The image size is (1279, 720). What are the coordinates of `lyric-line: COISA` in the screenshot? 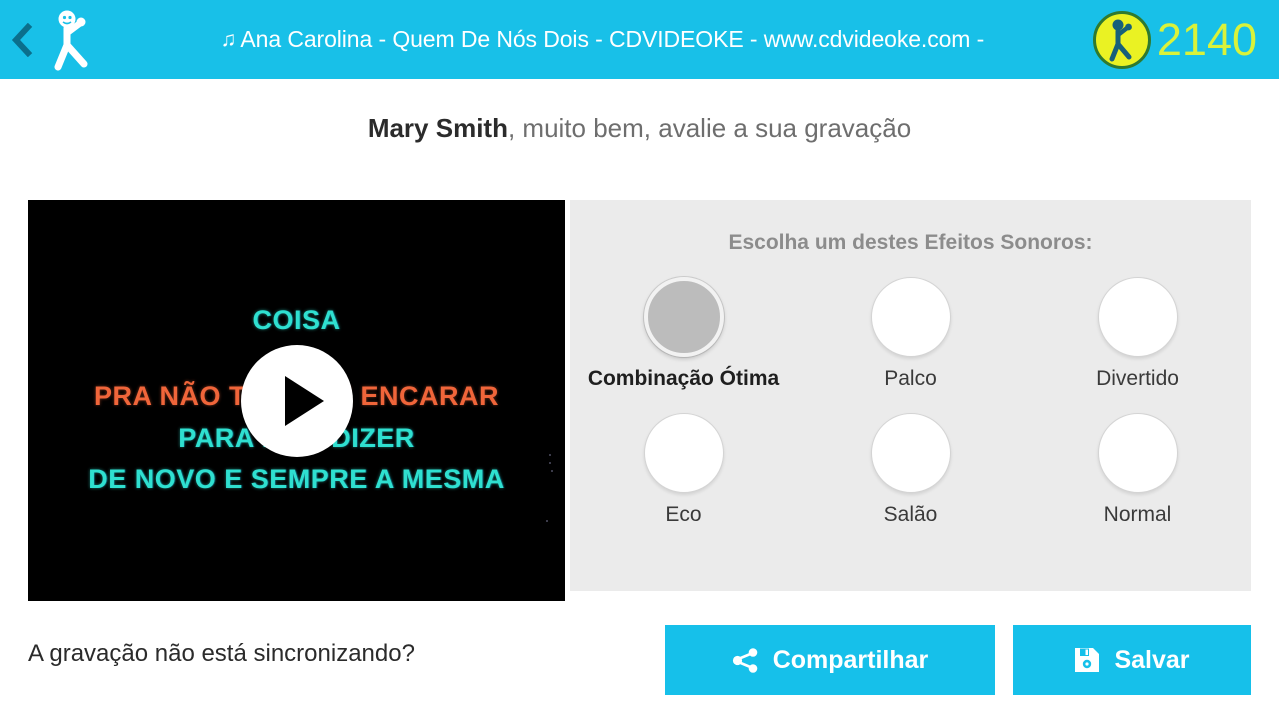 It's located at (296, 320).